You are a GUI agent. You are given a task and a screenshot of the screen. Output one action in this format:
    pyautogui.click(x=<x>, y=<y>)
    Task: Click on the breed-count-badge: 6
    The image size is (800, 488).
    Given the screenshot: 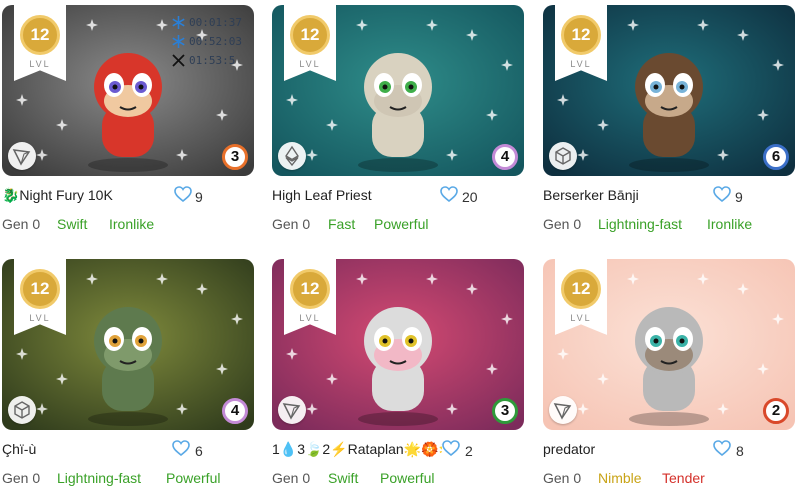 What is the action you would take?
    pyautogui.click(x=776, y=157)
    